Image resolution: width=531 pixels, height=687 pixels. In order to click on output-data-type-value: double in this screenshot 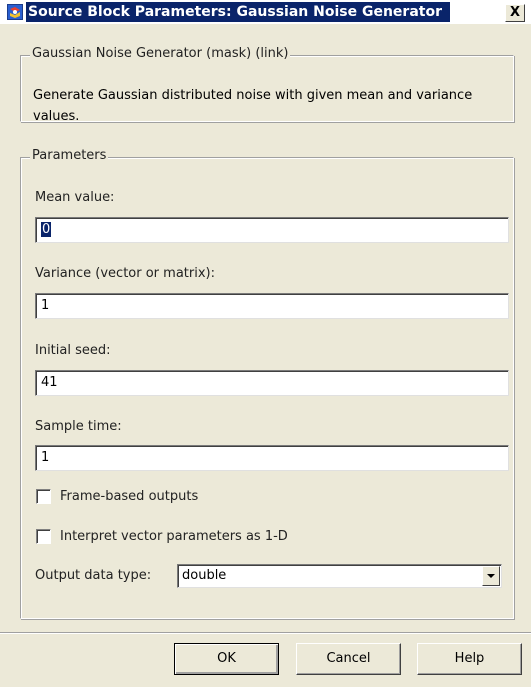, I will do `click(204, 575)`.